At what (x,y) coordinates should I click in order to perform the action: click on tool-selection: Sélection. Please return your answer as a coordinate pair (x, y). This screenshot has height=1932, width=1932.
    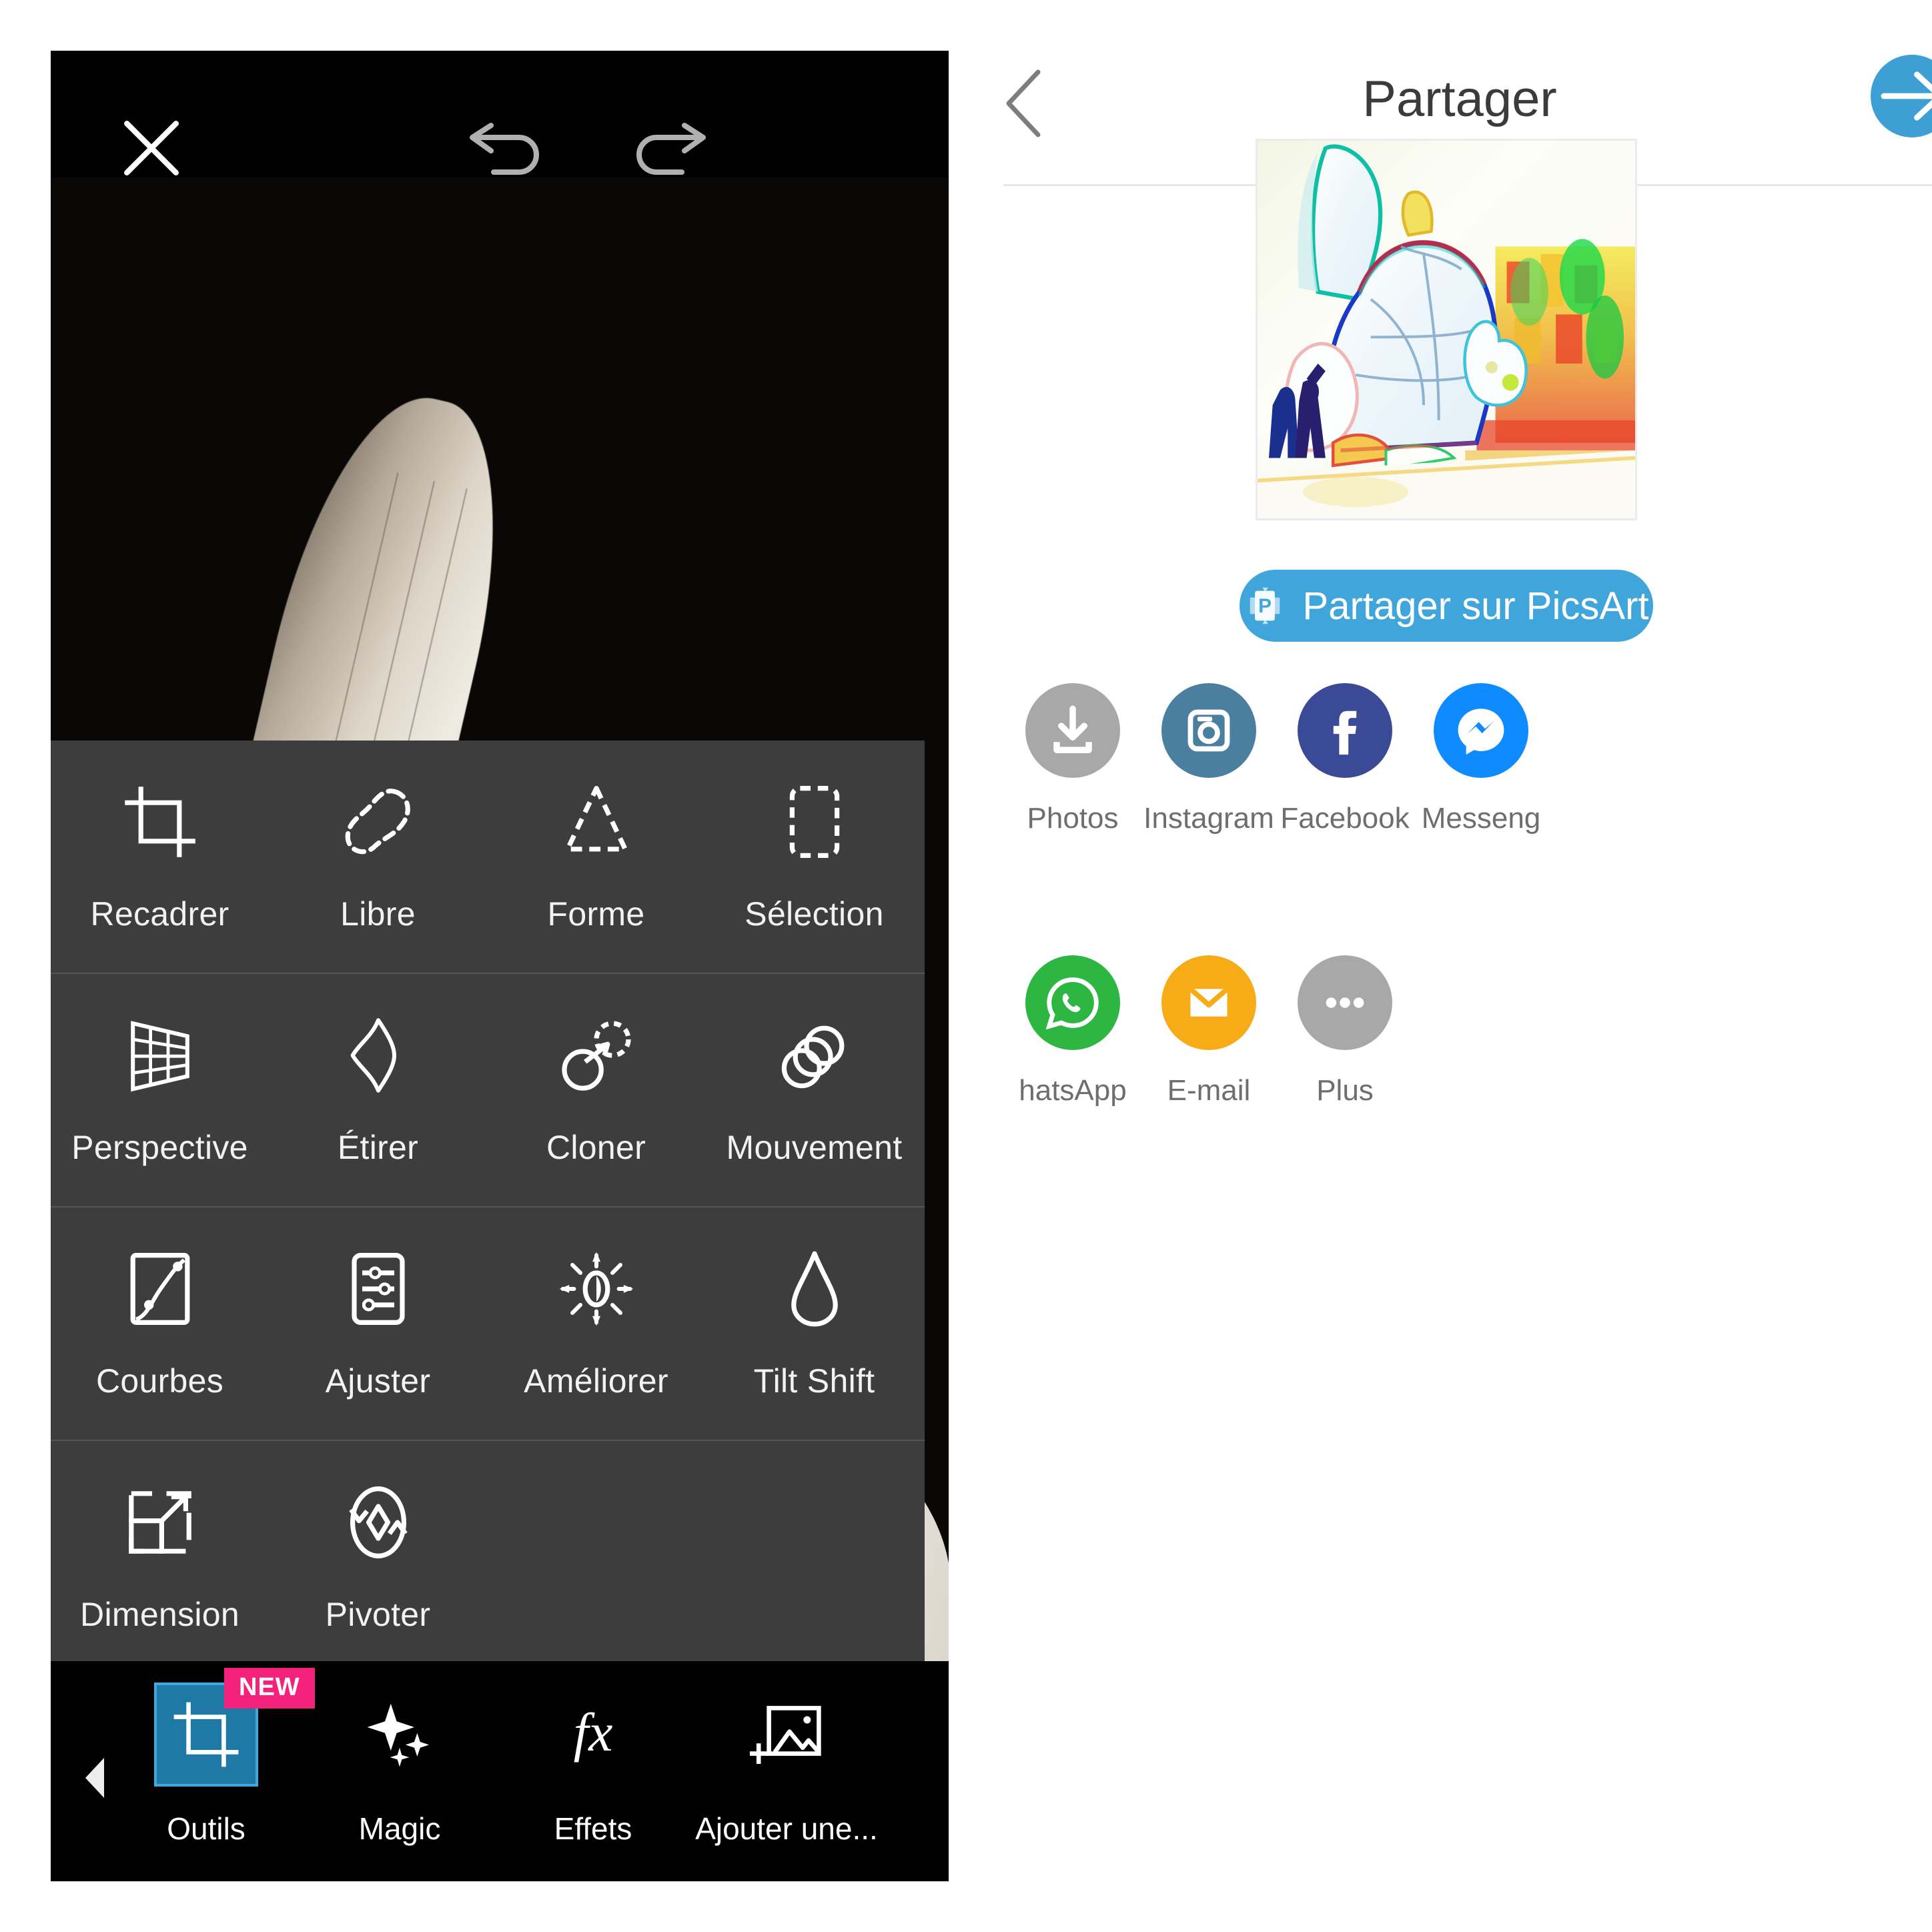
    Looking at the image, I should click on (814, 857).